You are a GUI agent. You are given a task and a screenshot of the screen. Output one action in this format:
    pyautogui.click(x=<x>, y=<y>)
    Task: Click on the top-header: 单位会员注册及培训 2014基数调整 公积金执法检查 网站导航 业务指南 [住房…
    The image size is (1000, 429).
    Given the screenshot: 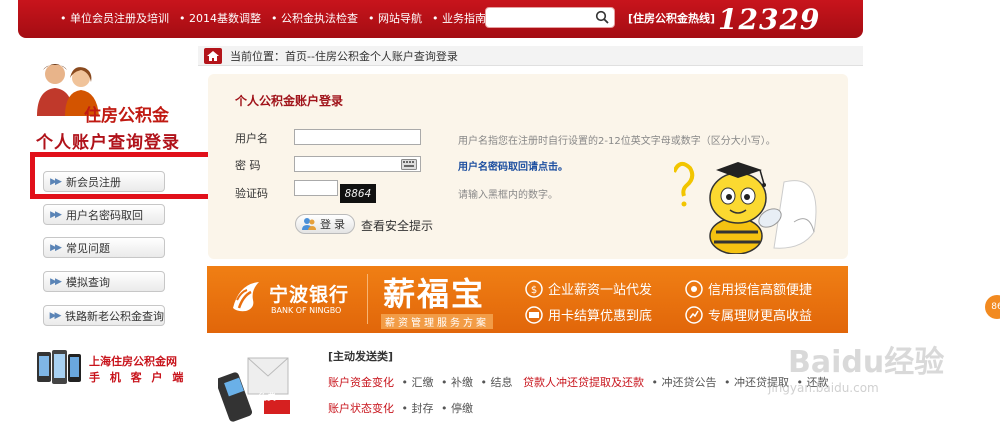 What is the action you would take?
    pyautogui.click(x=500, y=19)
    